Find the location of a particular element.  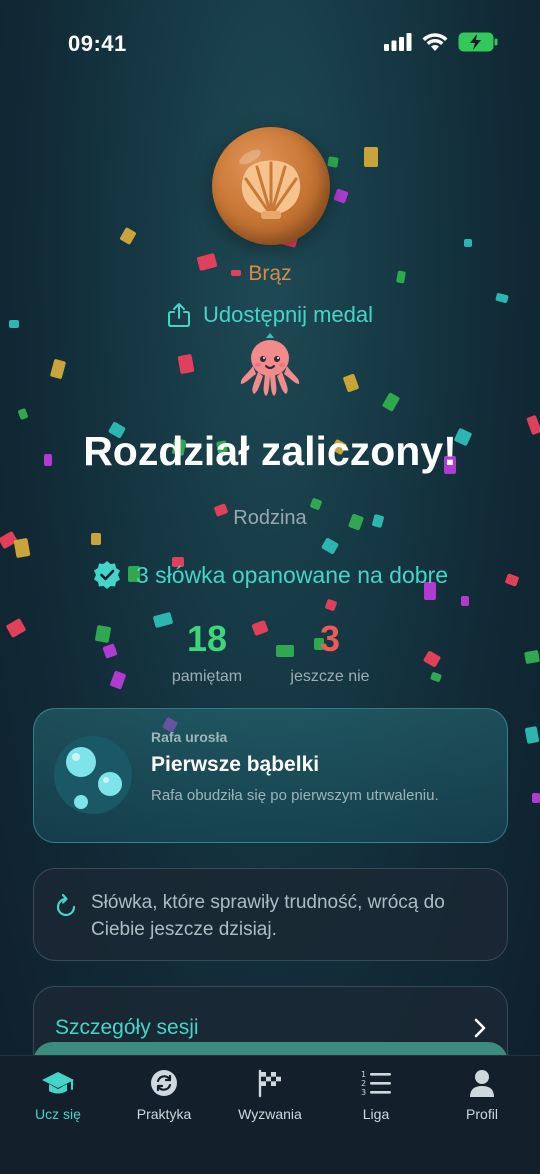

stat-remembered-value: 18 is located at coordinates (207, 638).